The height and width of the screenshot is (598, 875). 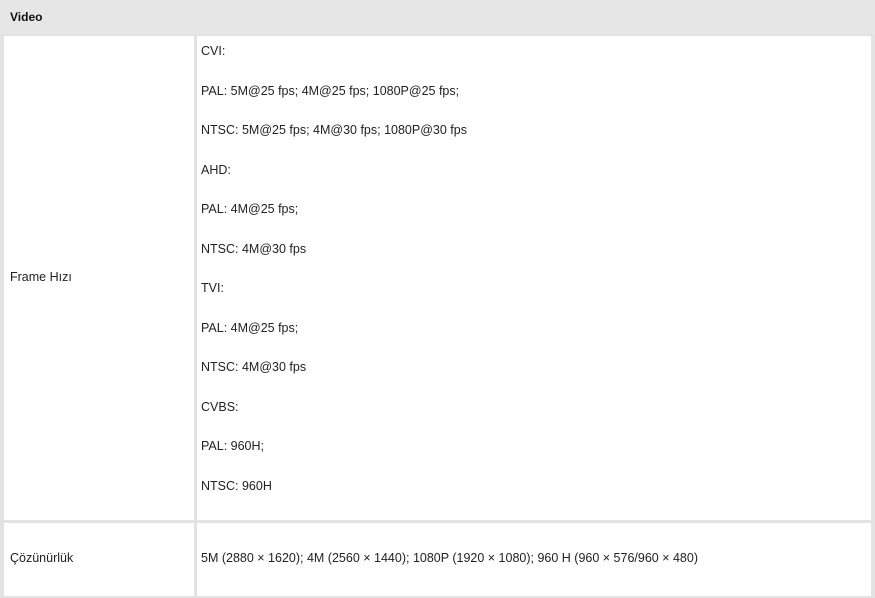 What do you see at coordinates (41, 277) in the screenshot?
I see `frame-rate-label: Frame Hızı` at bounding box center [41, 277].